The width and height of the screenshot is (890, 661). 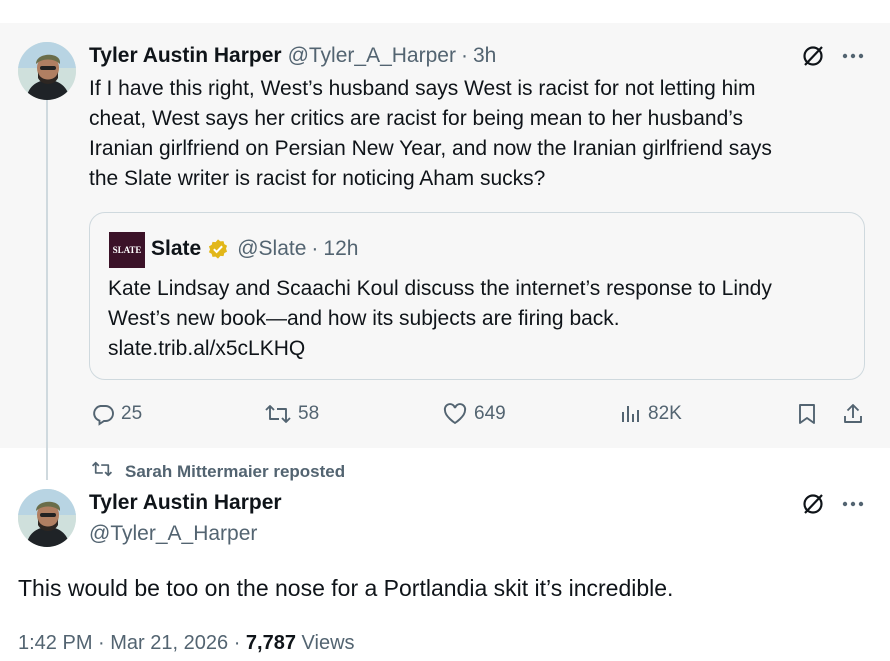 I want to click on slate-logo: SLATE, so click(x=127, y=250).